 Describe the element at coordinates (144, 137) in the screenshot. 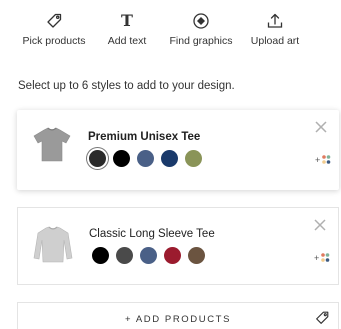

I see `product-name: Premium Unisex Tee` at that location.